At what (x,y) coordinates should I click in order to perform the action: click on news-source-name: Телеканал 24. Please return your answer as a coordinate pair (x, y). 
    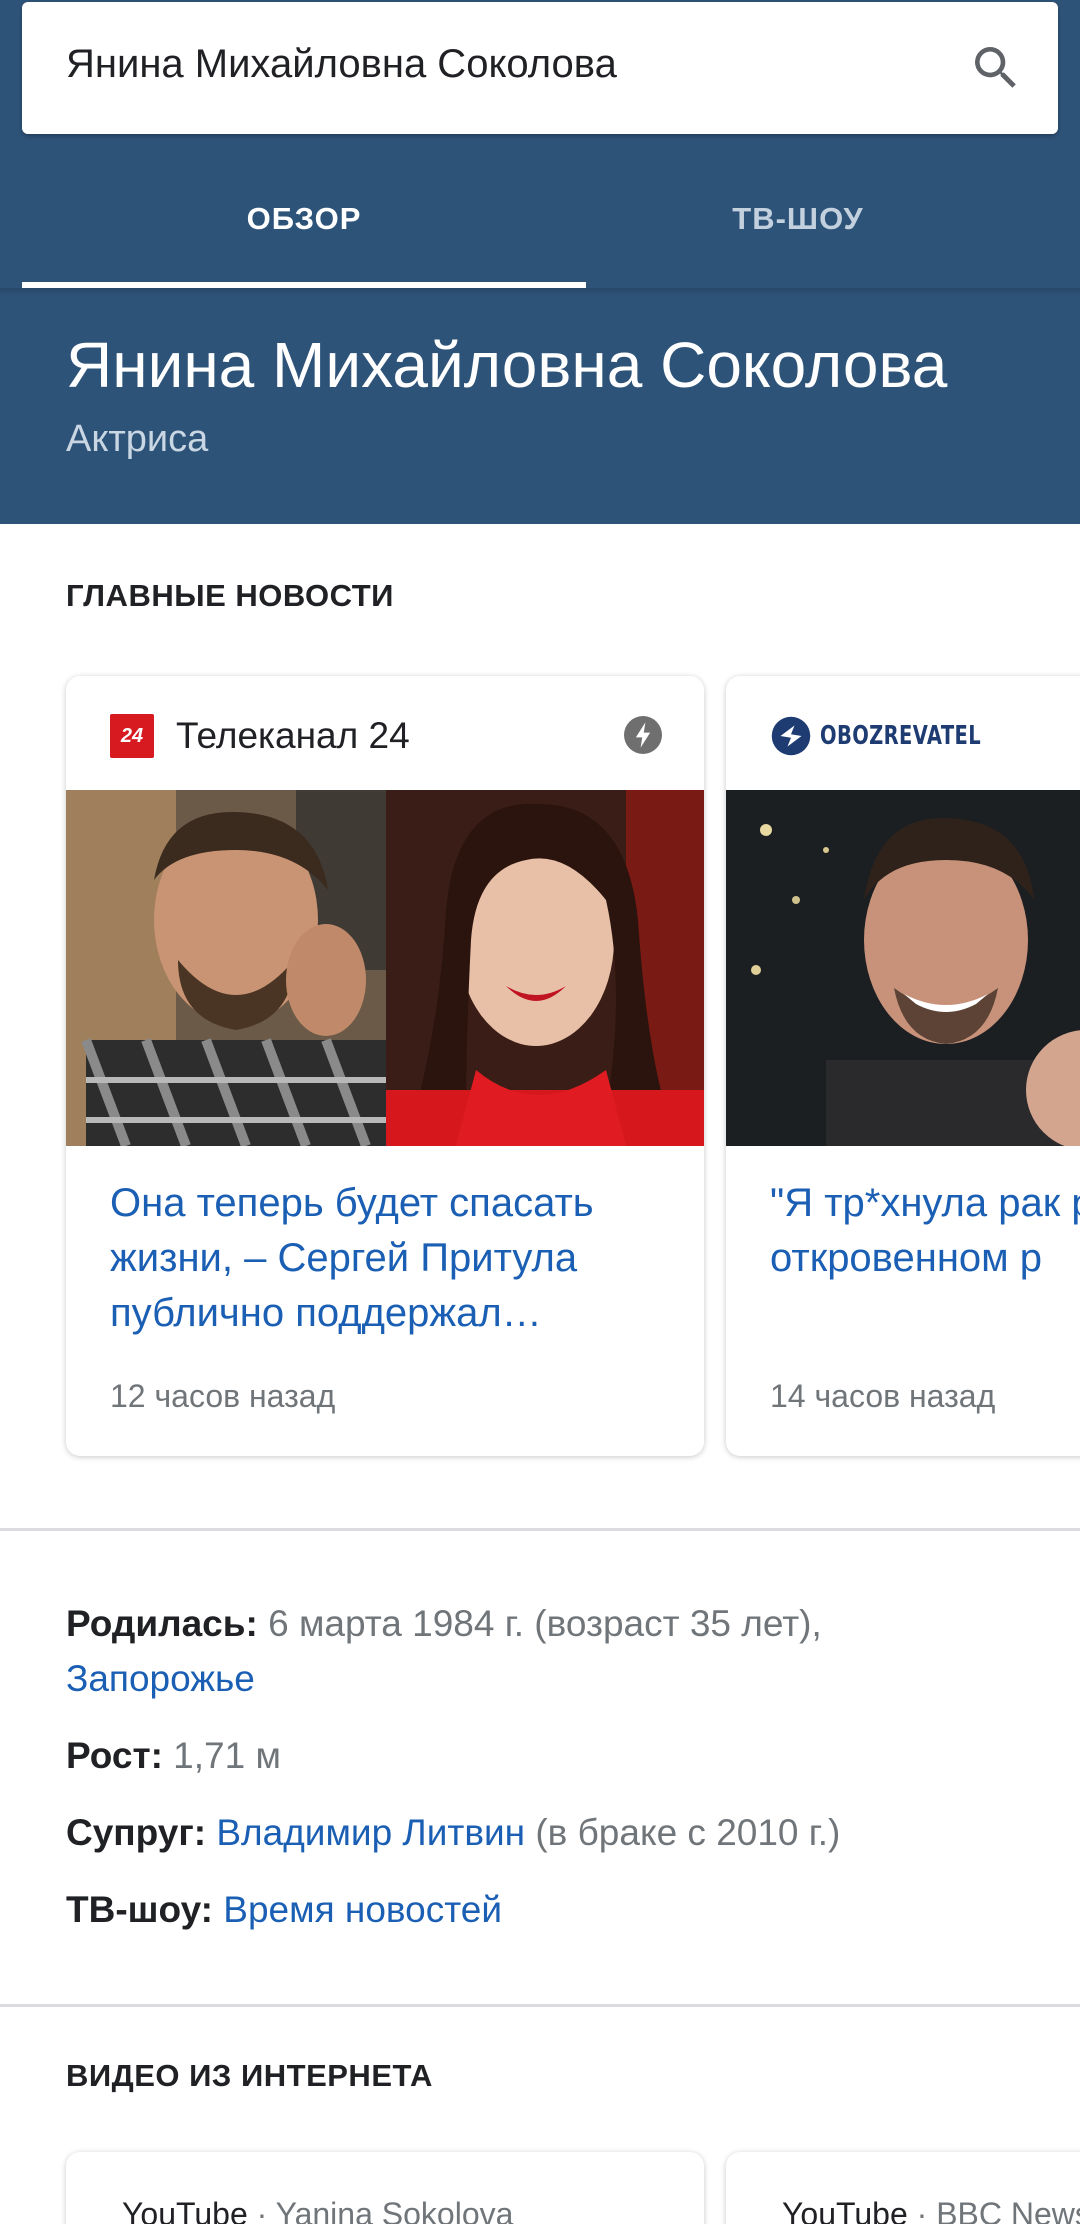
    Looking at the image, I should click on (293, 735).